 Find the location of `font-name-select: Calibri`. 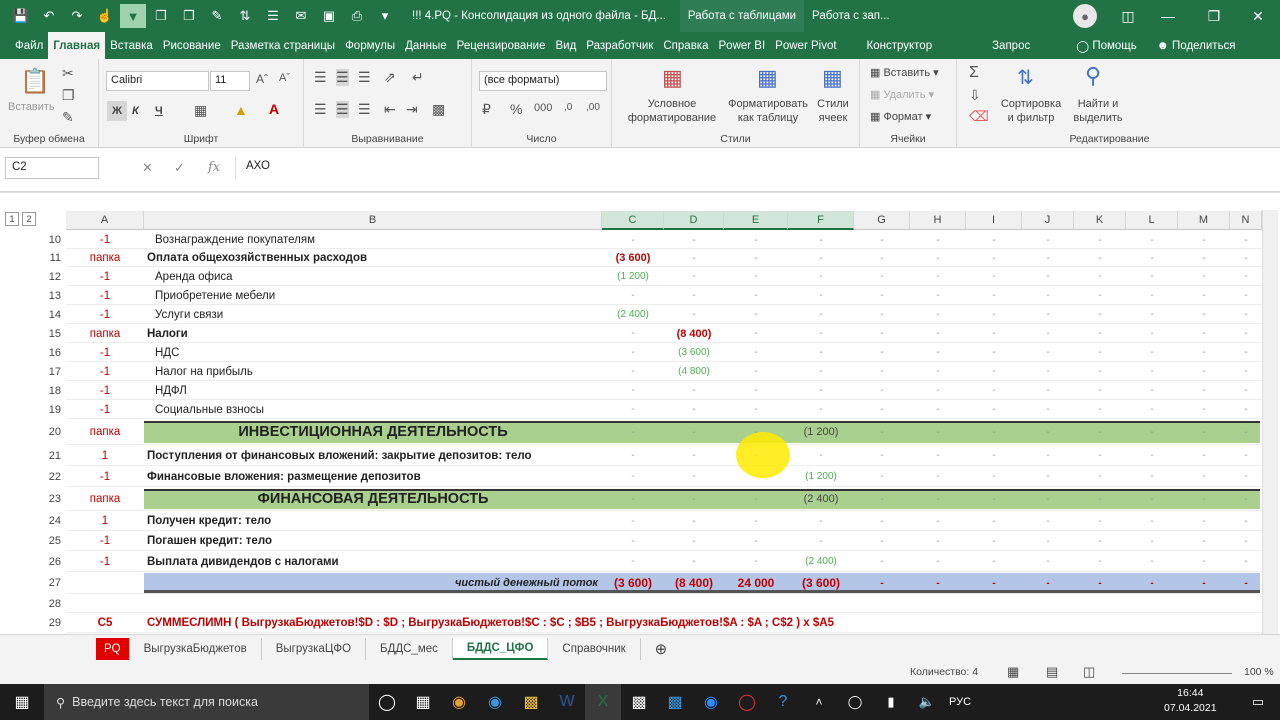

font-name-select: Calibri is located at coordinates (157, 81).